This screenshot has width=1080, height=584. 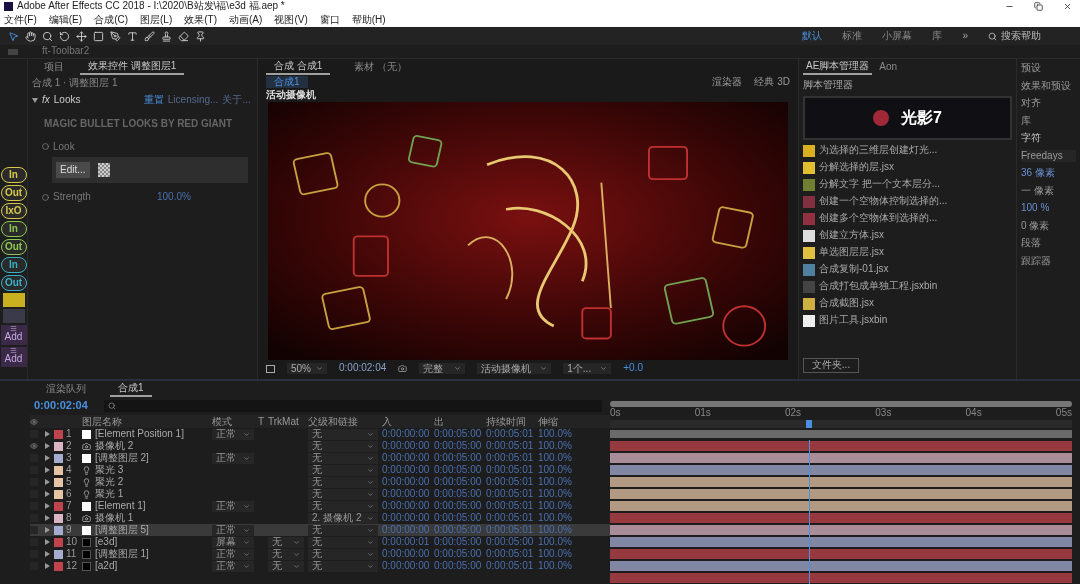 I want to click on workspace-tab: 小屏幕, so click(x=897, y=36).